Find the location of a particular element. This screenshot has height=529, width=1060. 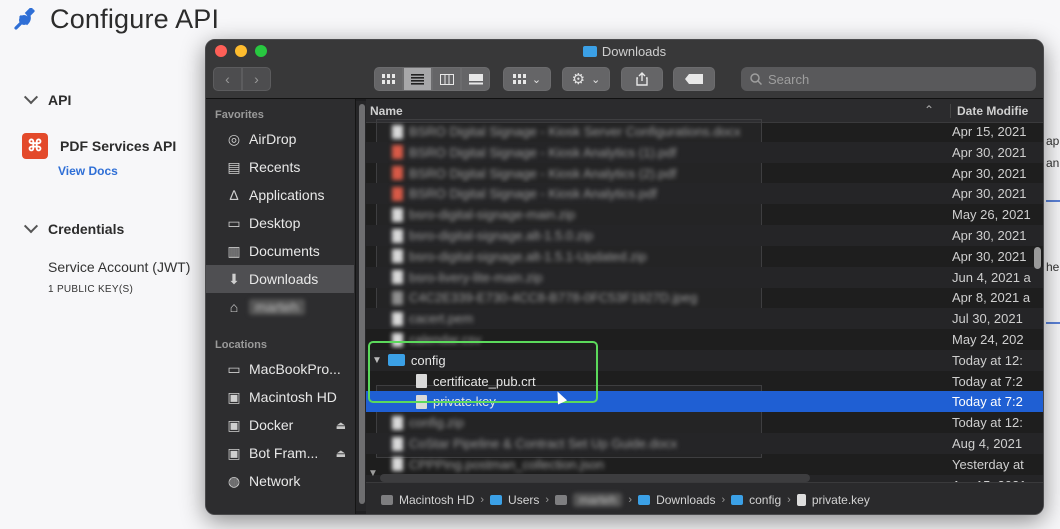

window-title-text: Downloads is located at coordinates (634, 51).